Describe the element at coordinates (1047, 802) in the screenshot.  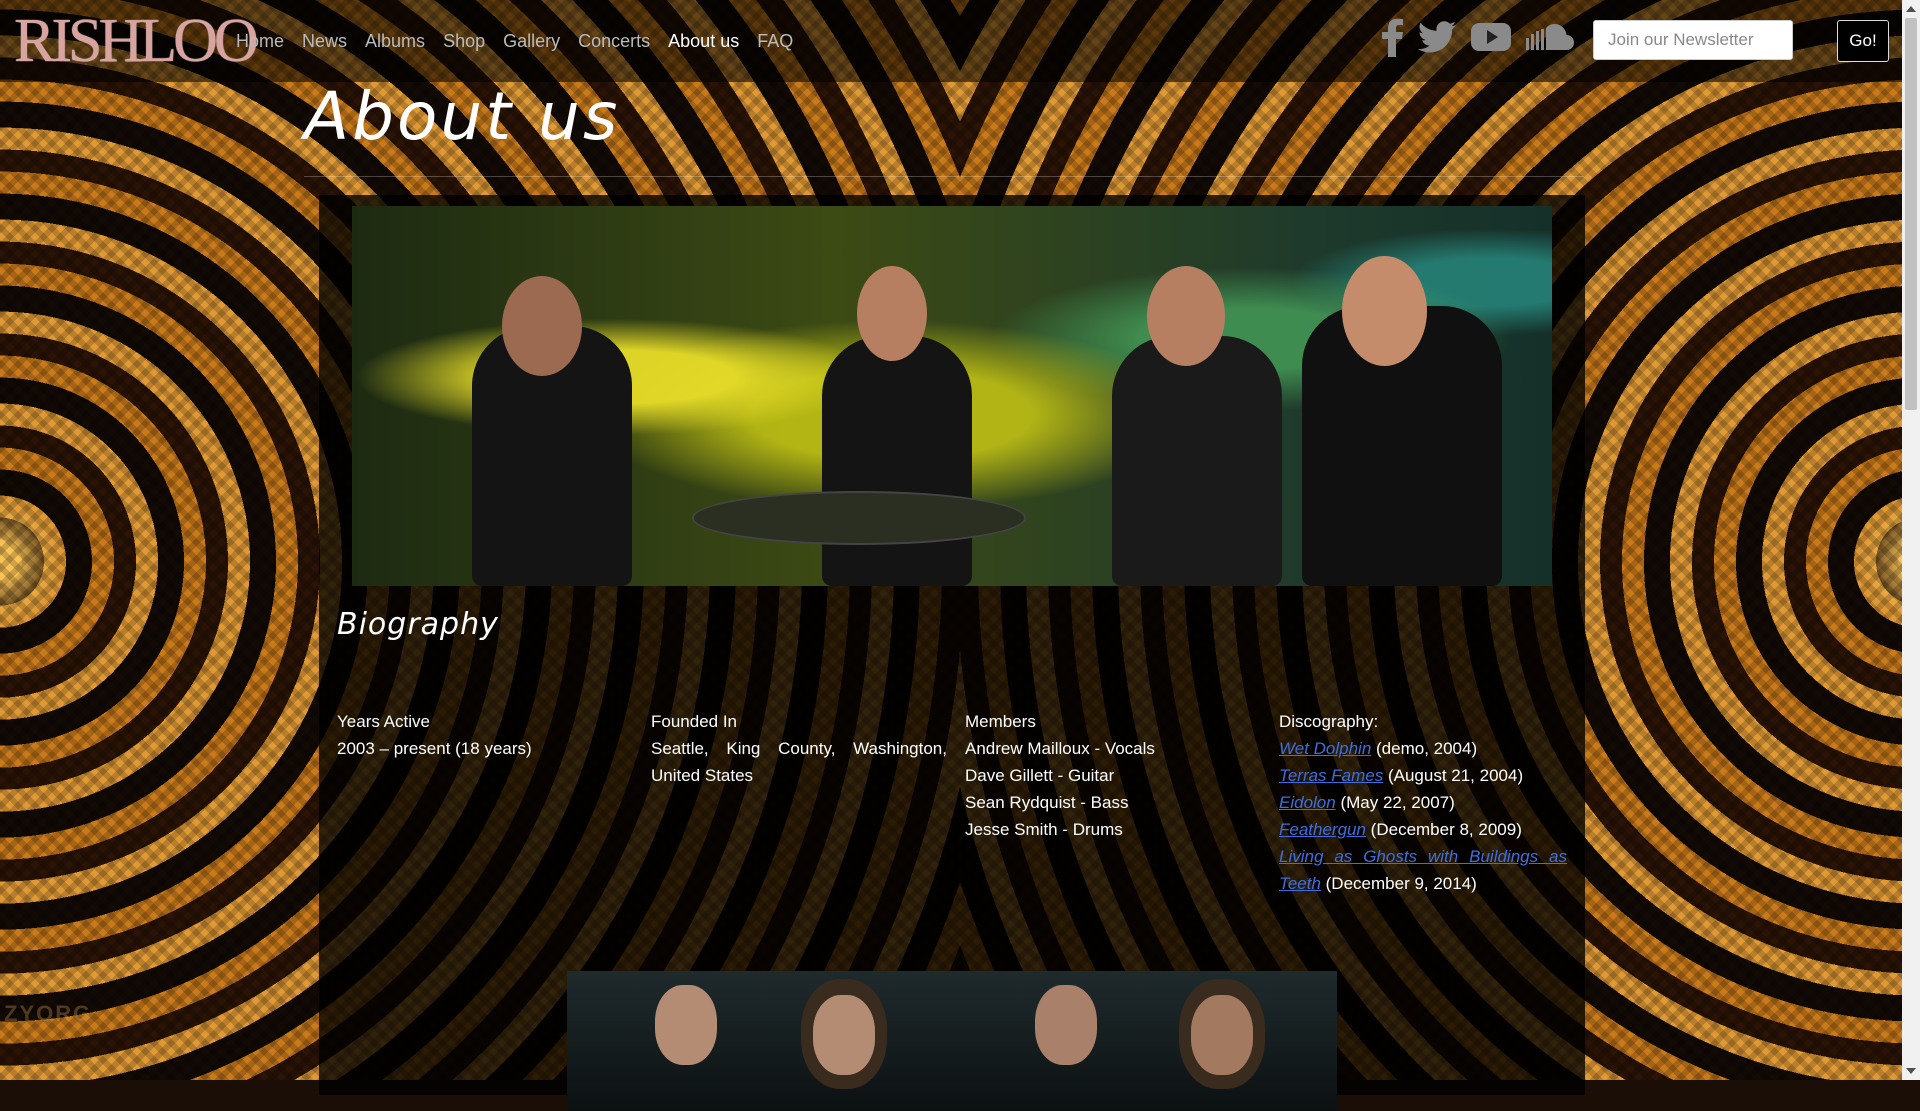
I see `member-item: Sean Rydquist - Bass` at that location.